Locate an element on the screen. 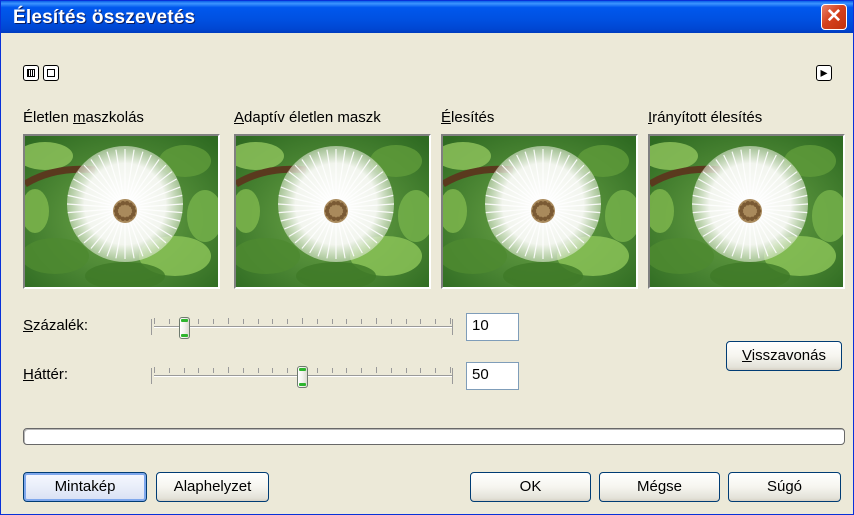 This screenshot has height=515, width=854. preview-image-directional is located at coordinates (746, 211).